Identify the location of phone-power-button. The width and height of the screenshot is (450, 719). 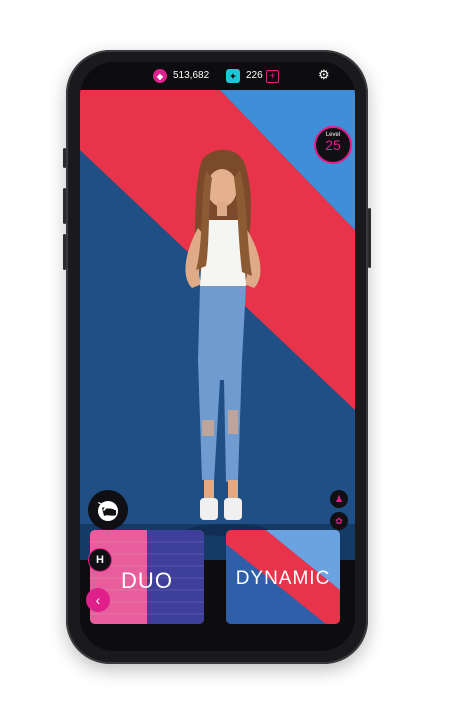
(369, 238).